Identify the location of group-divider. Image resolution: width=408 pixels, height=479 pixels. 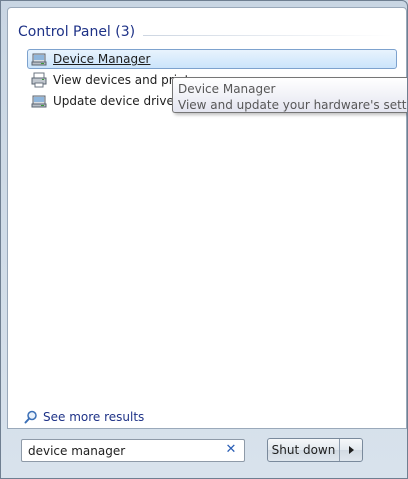
(268, 35).